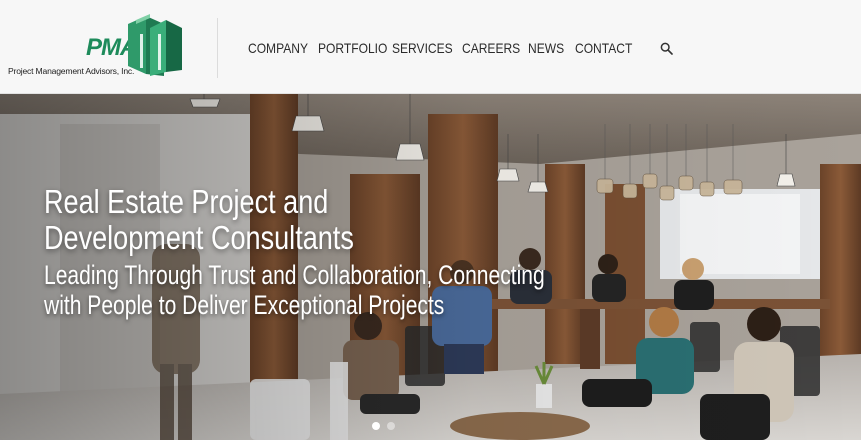  What do you see at coordinates (666, 48) in the screenshot?
I see `search-icon` at bounding box center [666, 48].